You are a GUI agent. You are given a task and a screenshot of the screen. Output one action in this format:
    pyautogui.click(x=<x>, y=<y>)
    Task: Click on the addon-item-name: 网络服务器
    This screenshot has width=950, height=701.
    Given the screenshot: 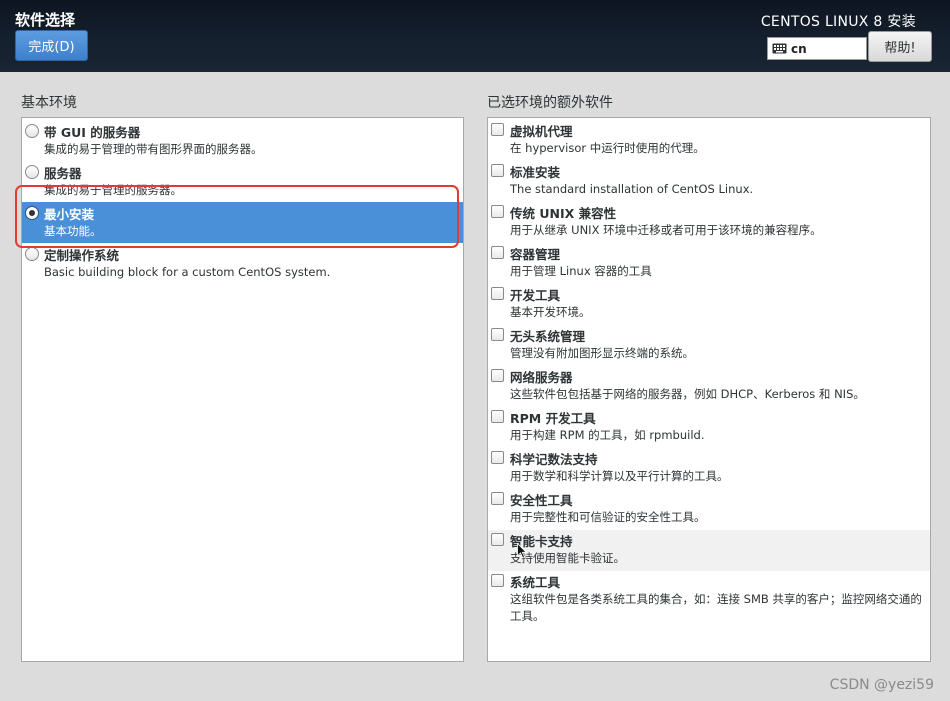 What is the action you would take?
    pyautogui.click(x=541, y=377)
    